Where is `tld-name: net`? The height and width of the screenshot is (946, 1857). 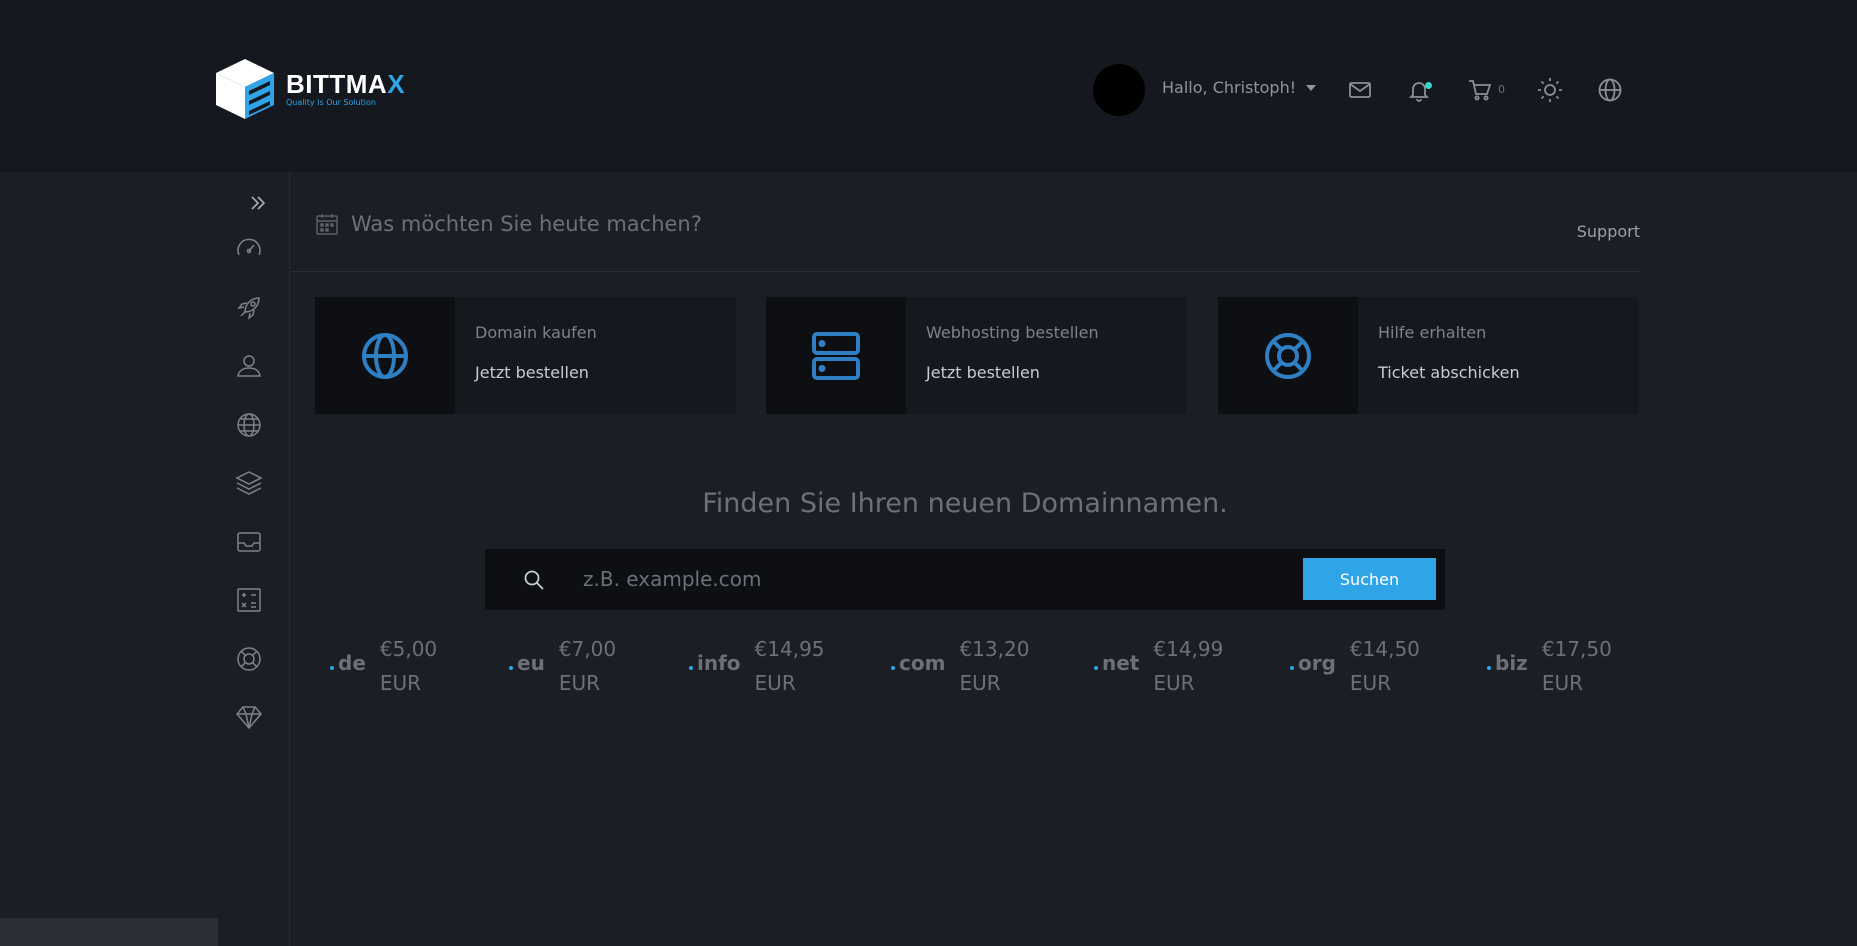 tld-name: net is located at coordinates (1116, 663).